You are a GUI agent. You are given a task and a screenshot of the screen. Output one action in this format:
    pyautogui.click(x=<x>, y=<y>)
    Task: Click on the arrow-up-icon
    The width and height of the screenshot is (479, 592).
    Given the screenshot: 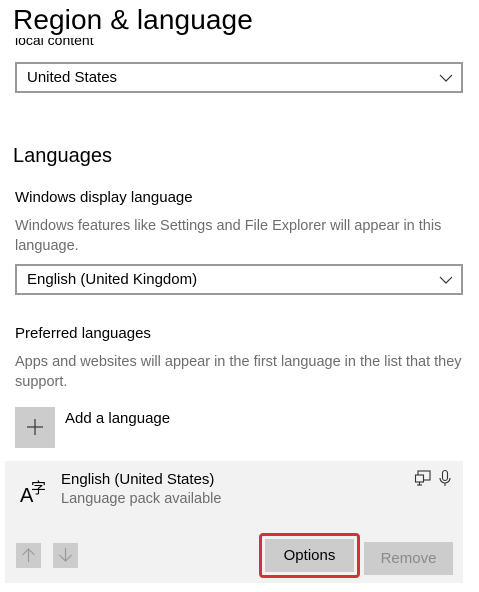 What is the action you would take?
    pyautogui.click(x=28, y=555)
    